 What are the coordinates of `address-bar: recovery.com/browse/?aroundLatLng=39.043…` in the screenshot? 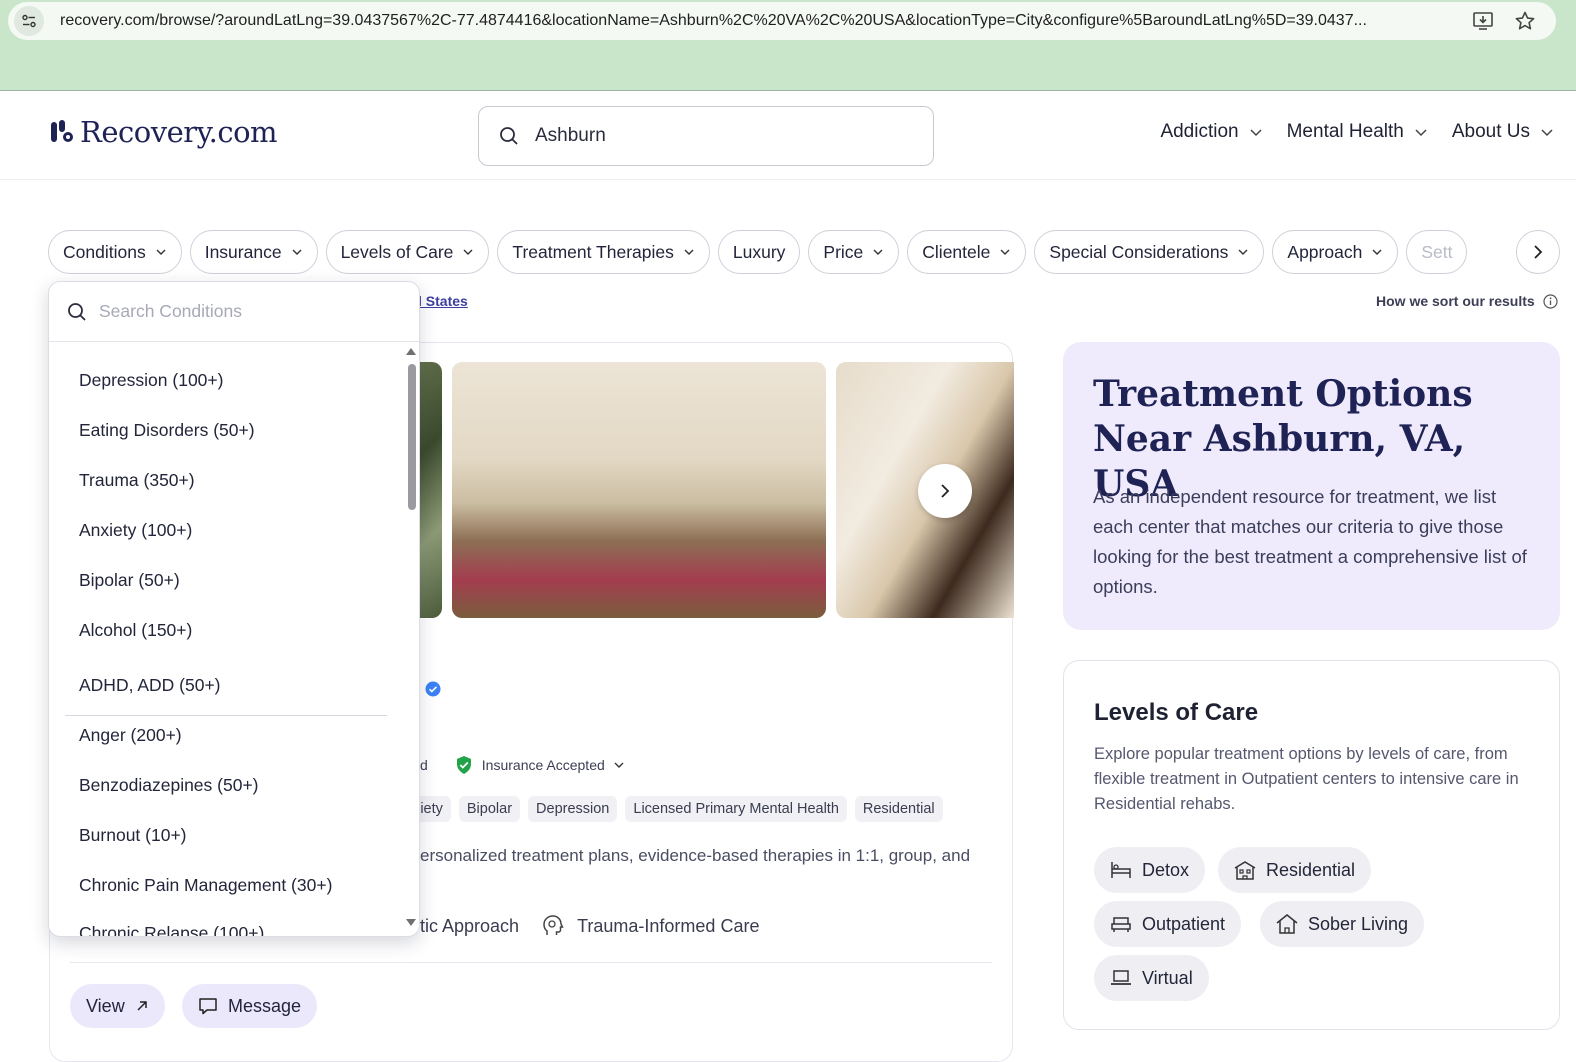 It's located at (782, 21).